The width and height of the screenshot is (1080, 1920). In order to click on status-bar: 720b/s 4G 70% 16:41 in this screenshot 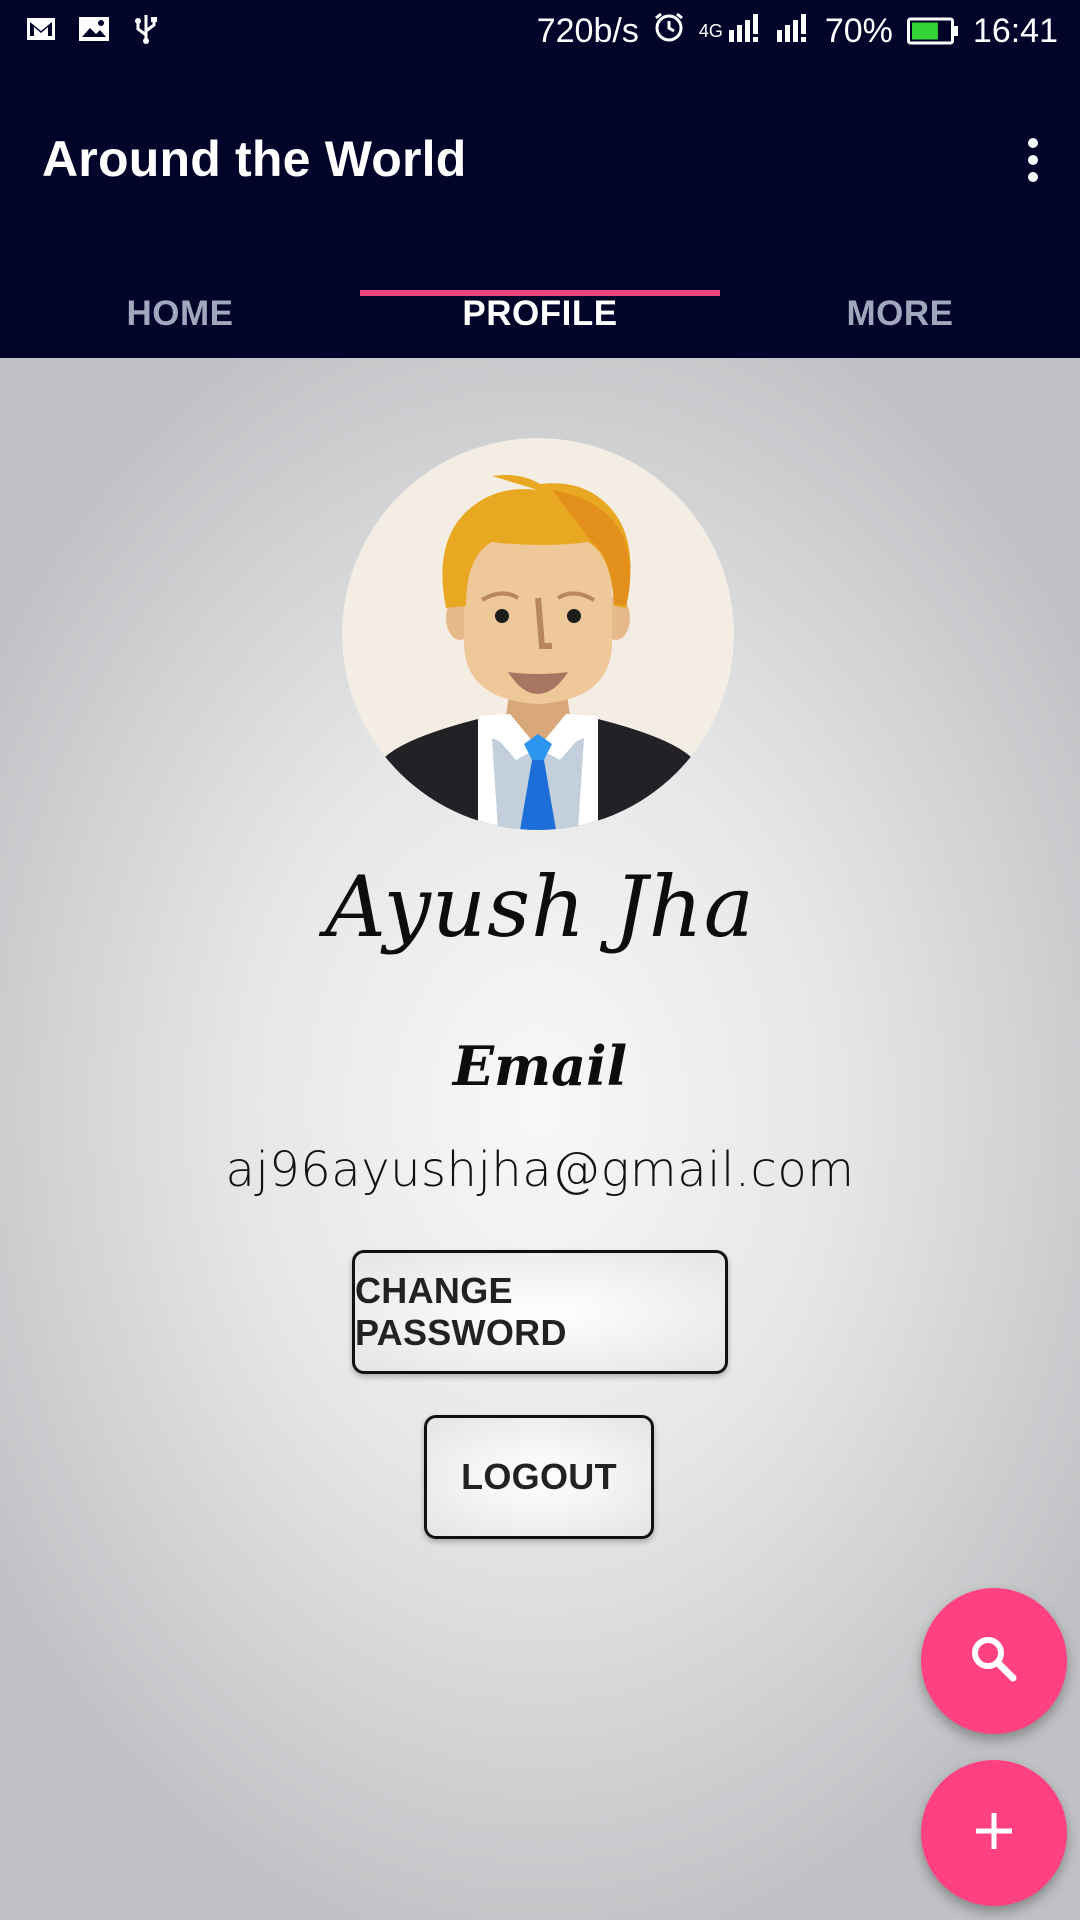, I will do `click(540, 31)`.